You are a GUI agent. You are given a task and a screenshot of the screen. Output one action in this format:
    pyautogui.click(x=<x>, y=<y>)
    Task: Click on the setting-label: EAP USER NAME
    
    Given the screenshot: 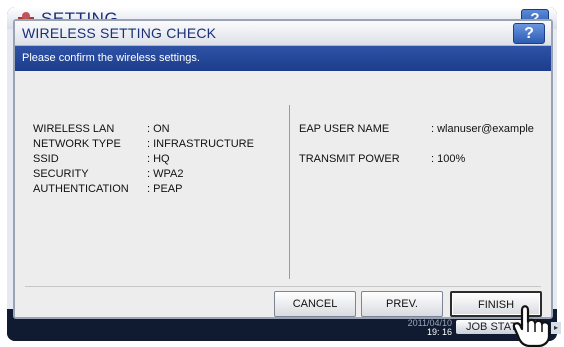 What is the action you would take?
    pyautogui.click(x=344, y=129)
    